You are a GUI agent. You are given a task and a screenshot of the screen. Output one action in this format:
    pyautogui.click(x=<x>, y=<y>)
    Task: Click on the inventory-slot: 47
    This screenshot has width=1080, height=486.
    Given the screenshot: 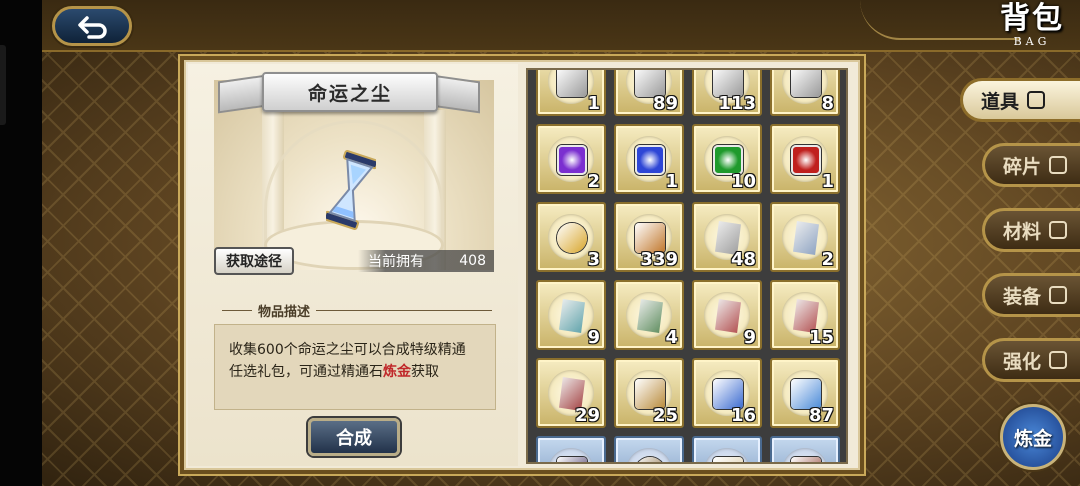 What is the action you would take?
    pyautogui.click(x=649, y=449)
    